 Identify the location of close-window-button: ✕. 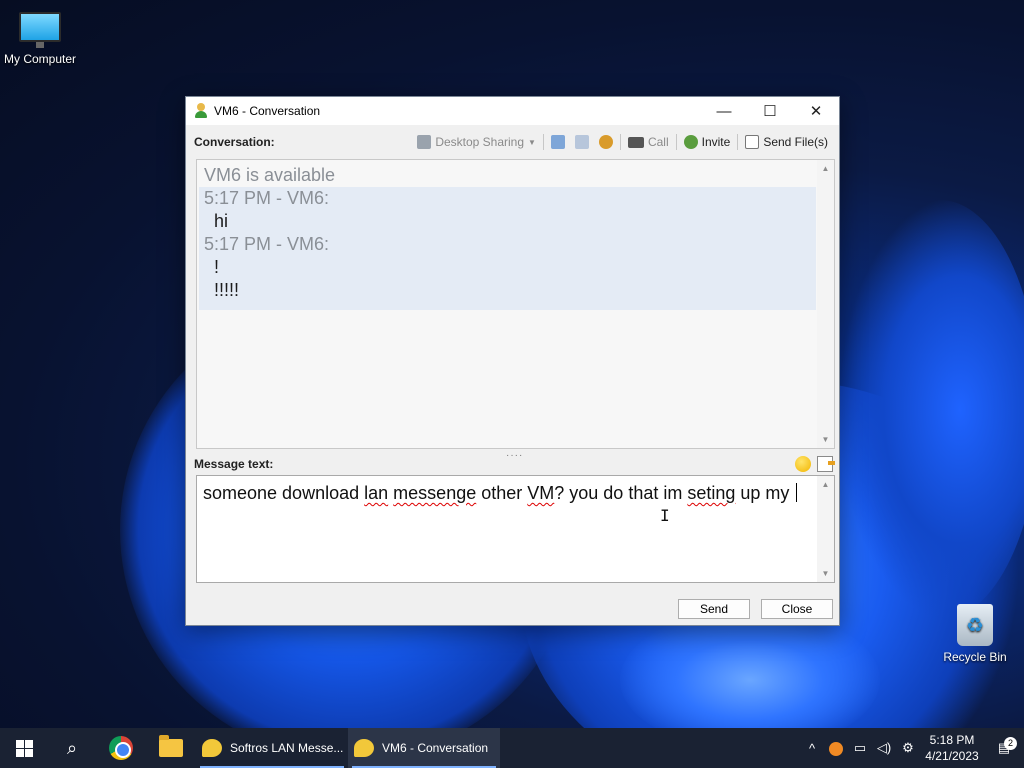
(816, 111).